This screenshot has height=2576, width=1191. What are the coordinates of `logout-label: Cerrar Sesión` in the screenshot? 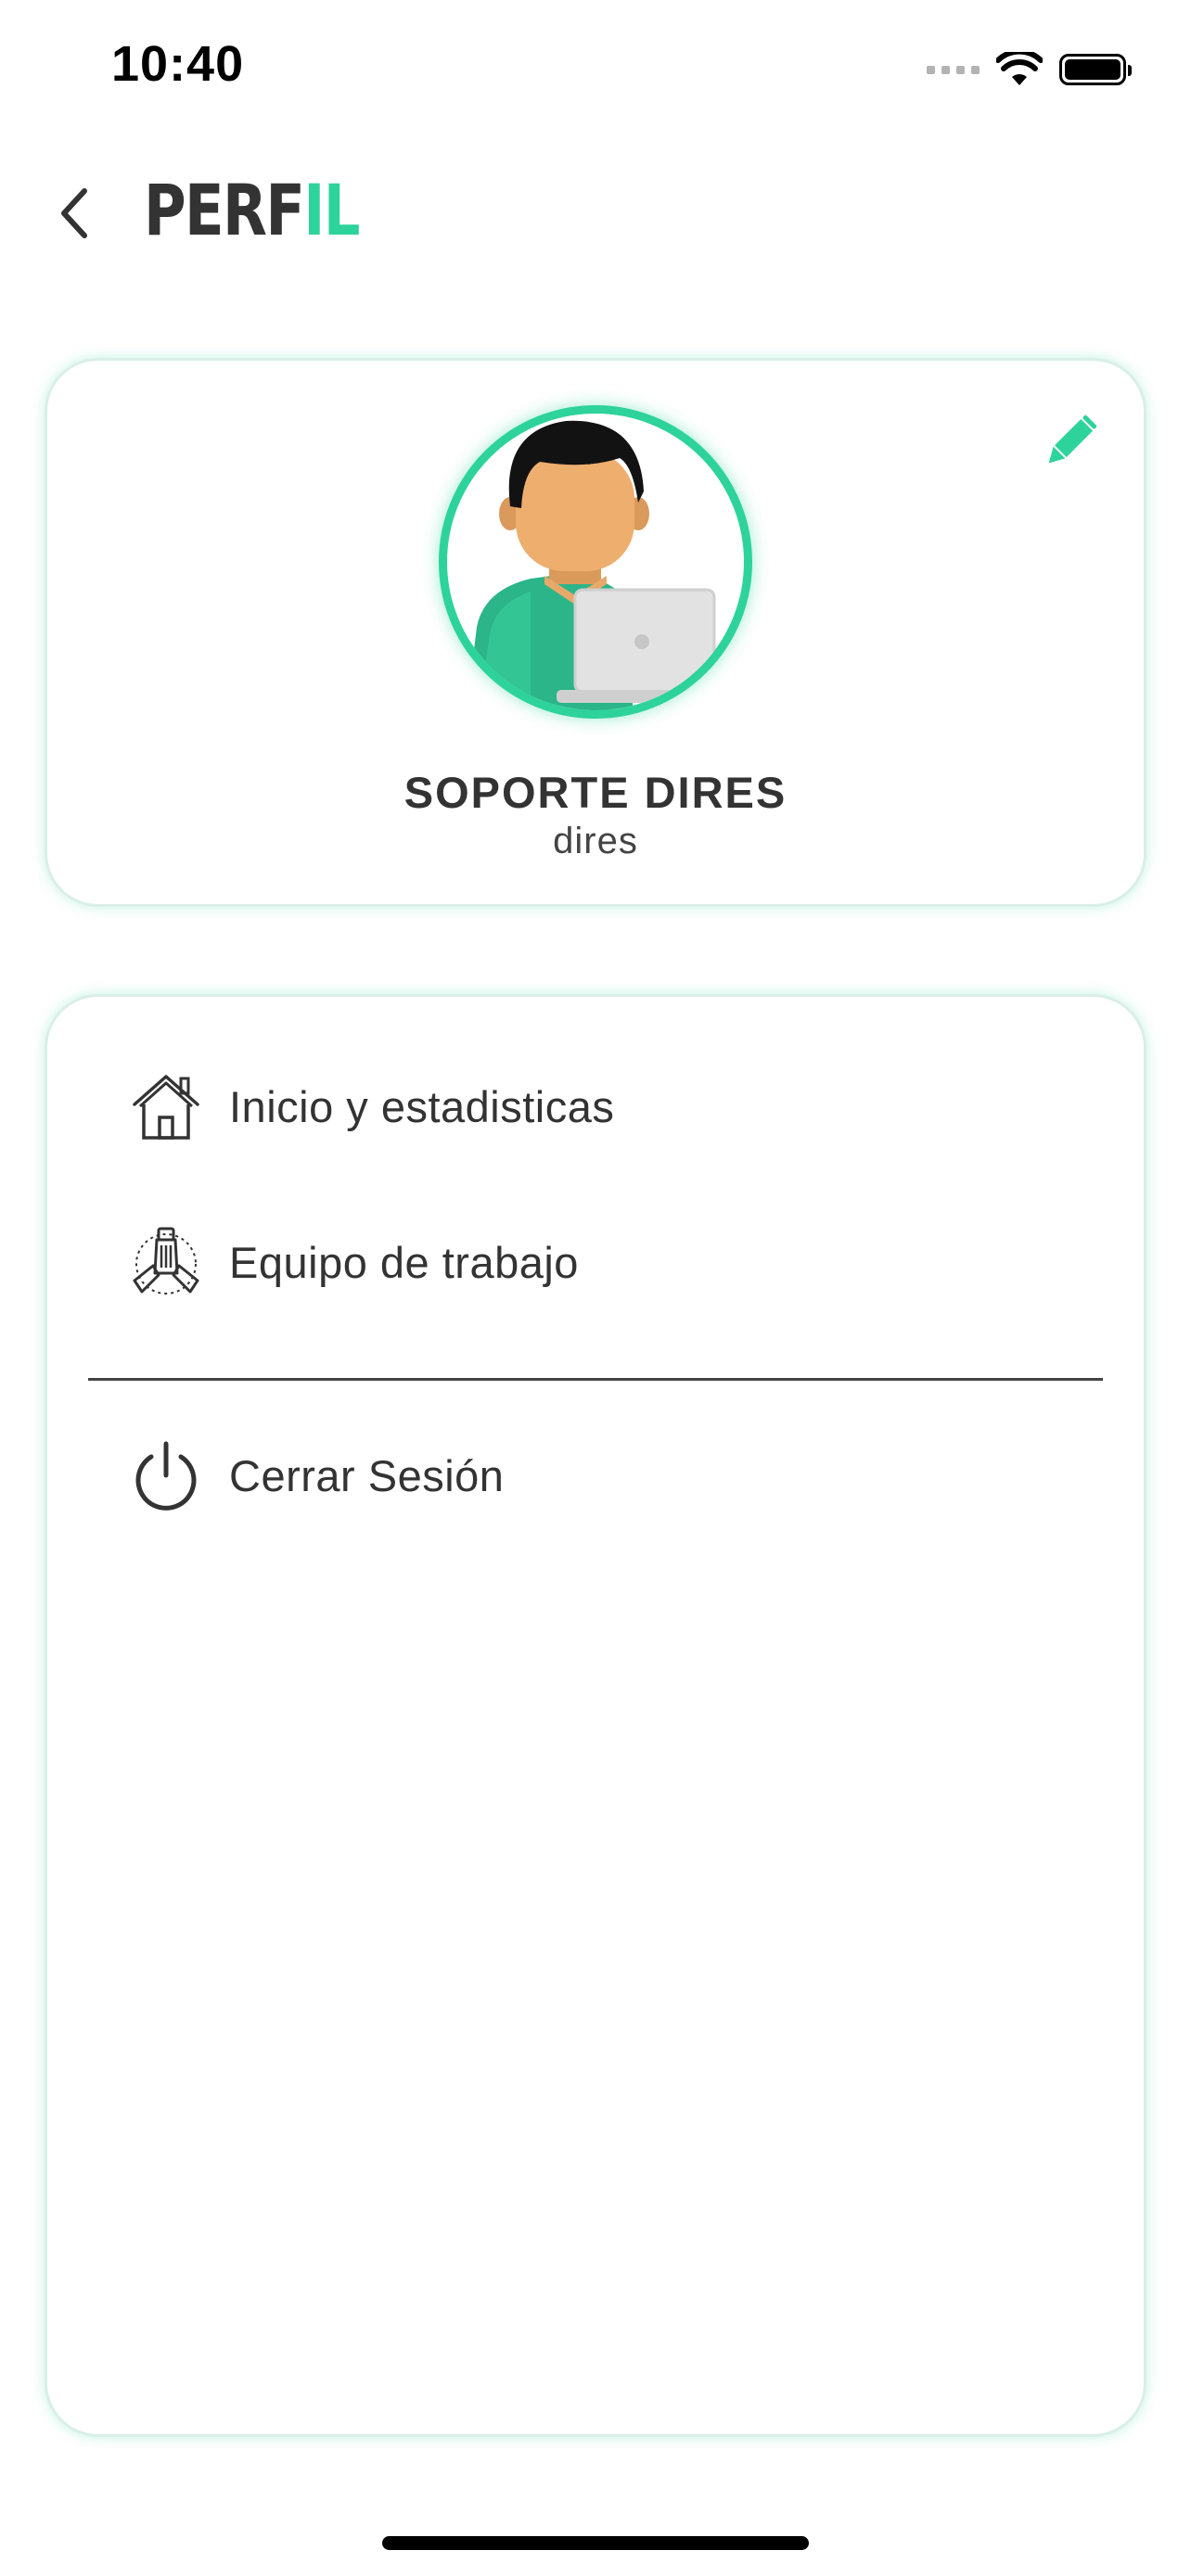 It's located at (367, 1475).